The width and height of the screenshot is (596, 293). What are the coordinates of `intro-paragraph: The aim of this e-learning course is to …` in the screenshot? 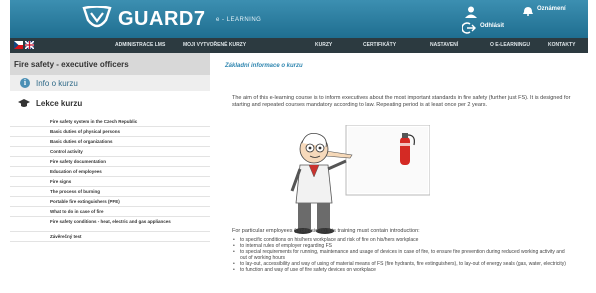 It's located at (401, 101).